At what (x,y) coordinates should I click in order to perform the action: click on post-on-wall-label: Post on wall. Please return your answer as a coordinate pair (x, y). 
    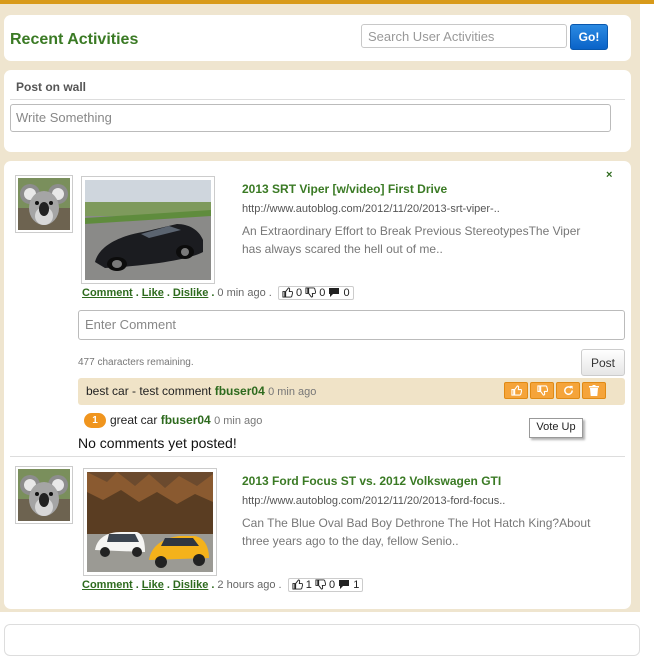
    Looking at the image, I should click on (51, 87).